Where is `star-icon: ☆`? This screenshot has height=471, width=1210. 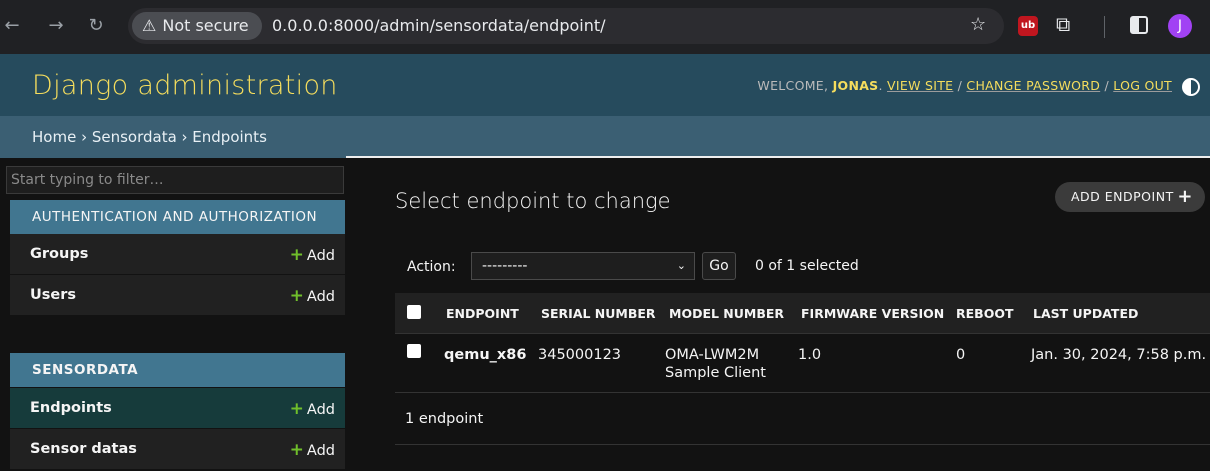
star-icon: ☆ is located at coordinates (978, 24).